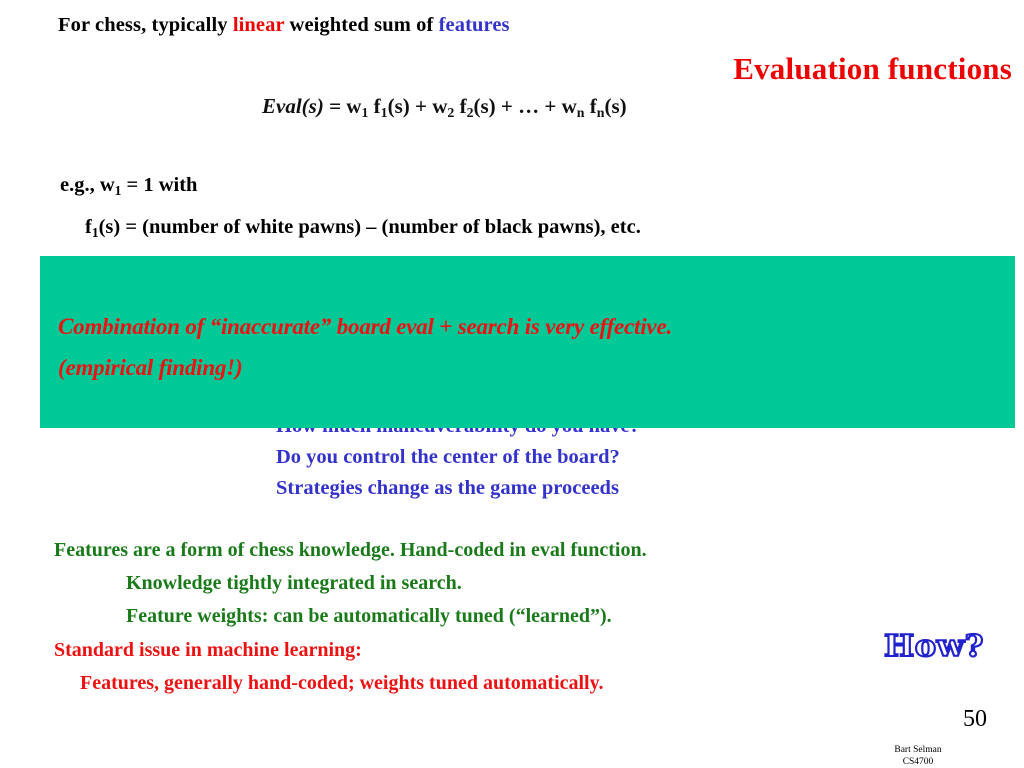  I want to click on formula-wn-sub: n, so click(580, 112).